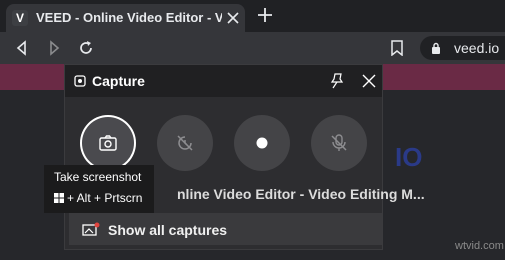 The image size is (505, 260). I want to click on mic-toggle-button, so click(339, 143).